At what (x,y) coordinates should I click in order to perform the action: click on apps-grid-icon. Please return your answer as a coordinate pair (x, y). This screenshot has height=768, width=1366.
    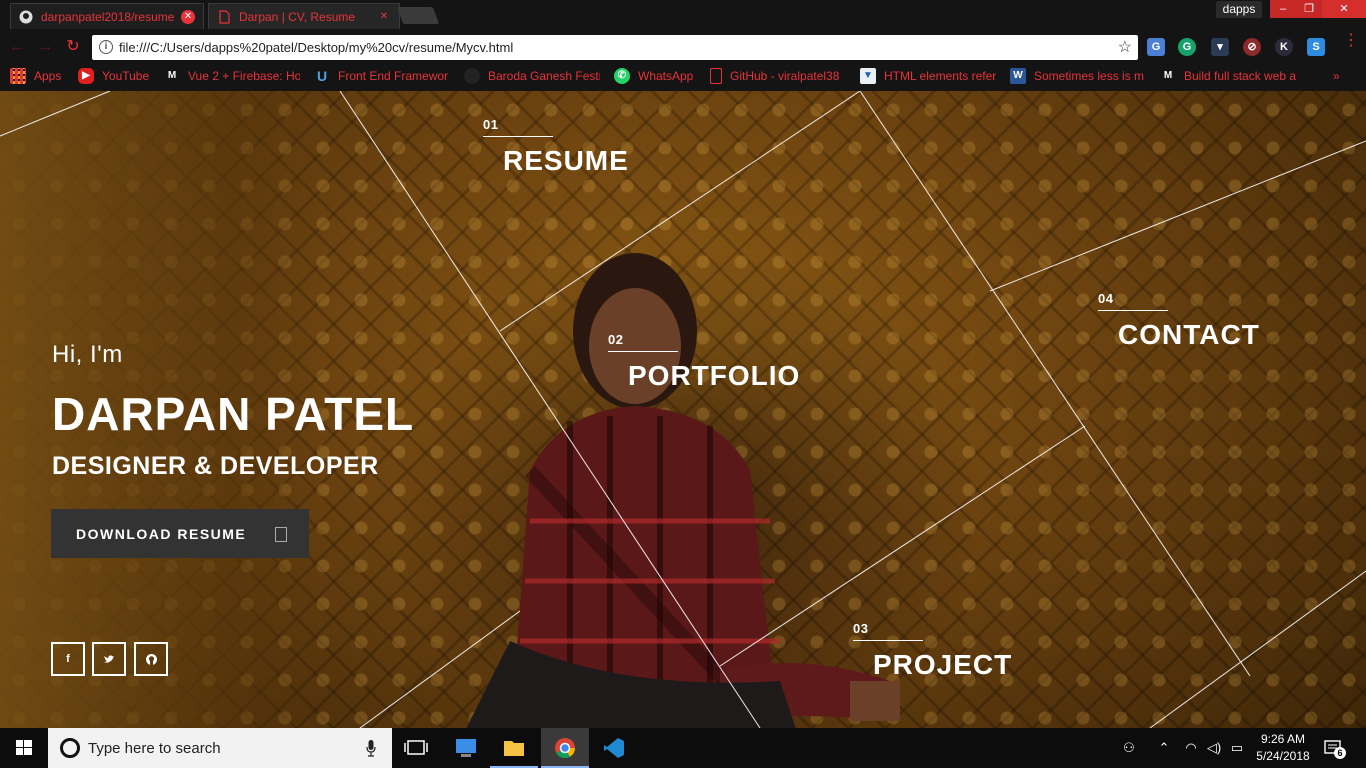
    Looking at the image, I should click on (18, 76).